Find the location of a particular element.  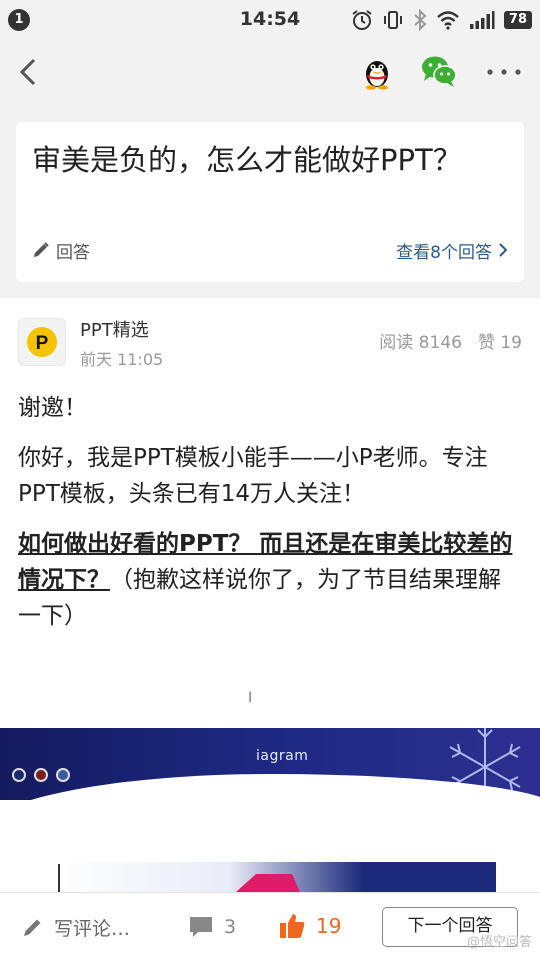

text-cursor-mark: I is located at coordinates (250, 698).